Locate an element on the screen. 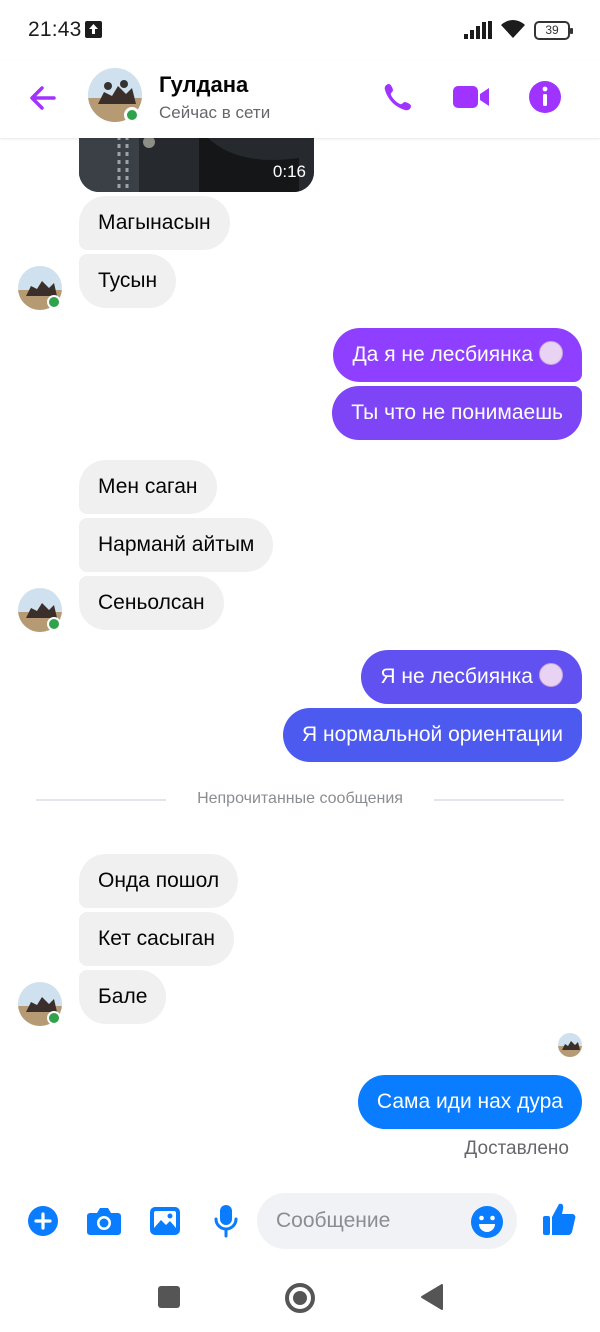 This screenshot has width=600, height=1332. emoji-button is located at coordinates (487, 1222).